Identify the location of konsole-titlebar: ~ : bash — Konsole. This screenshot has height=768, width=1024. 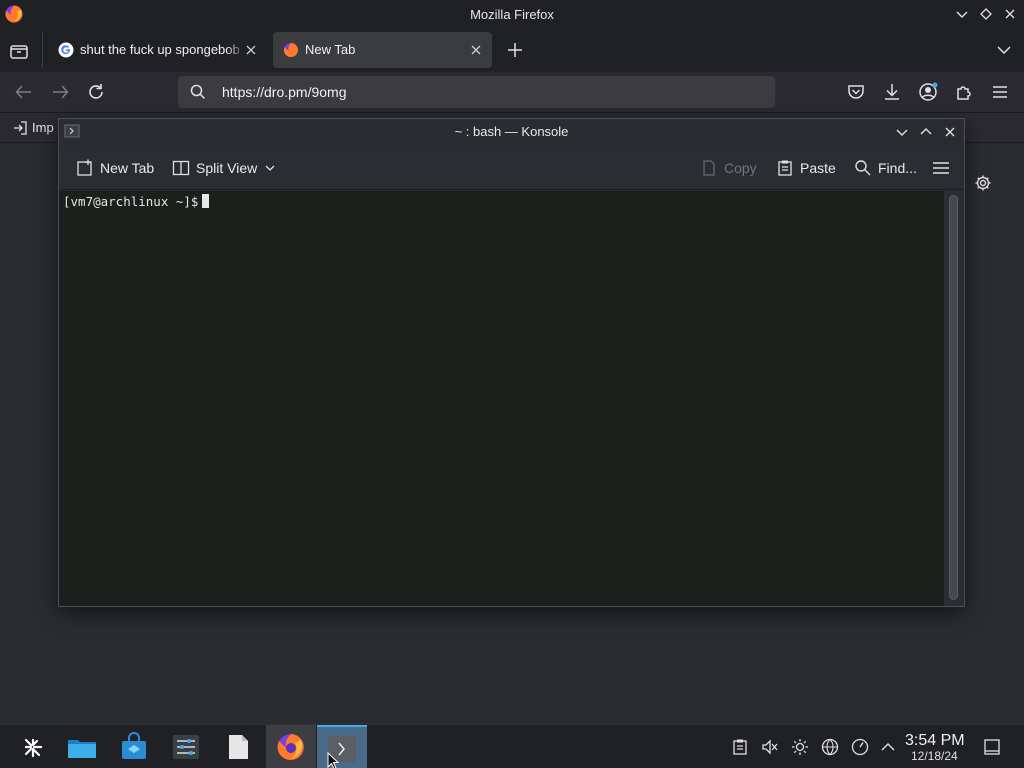
(511, 132).